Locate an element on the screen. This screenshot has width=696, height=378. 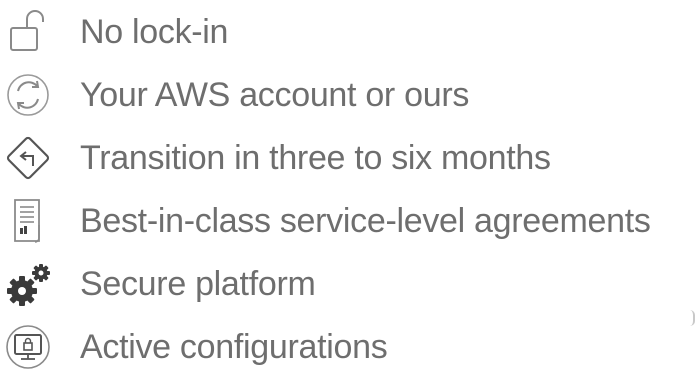
document-chart-icon is located at coordinates (28, 221).